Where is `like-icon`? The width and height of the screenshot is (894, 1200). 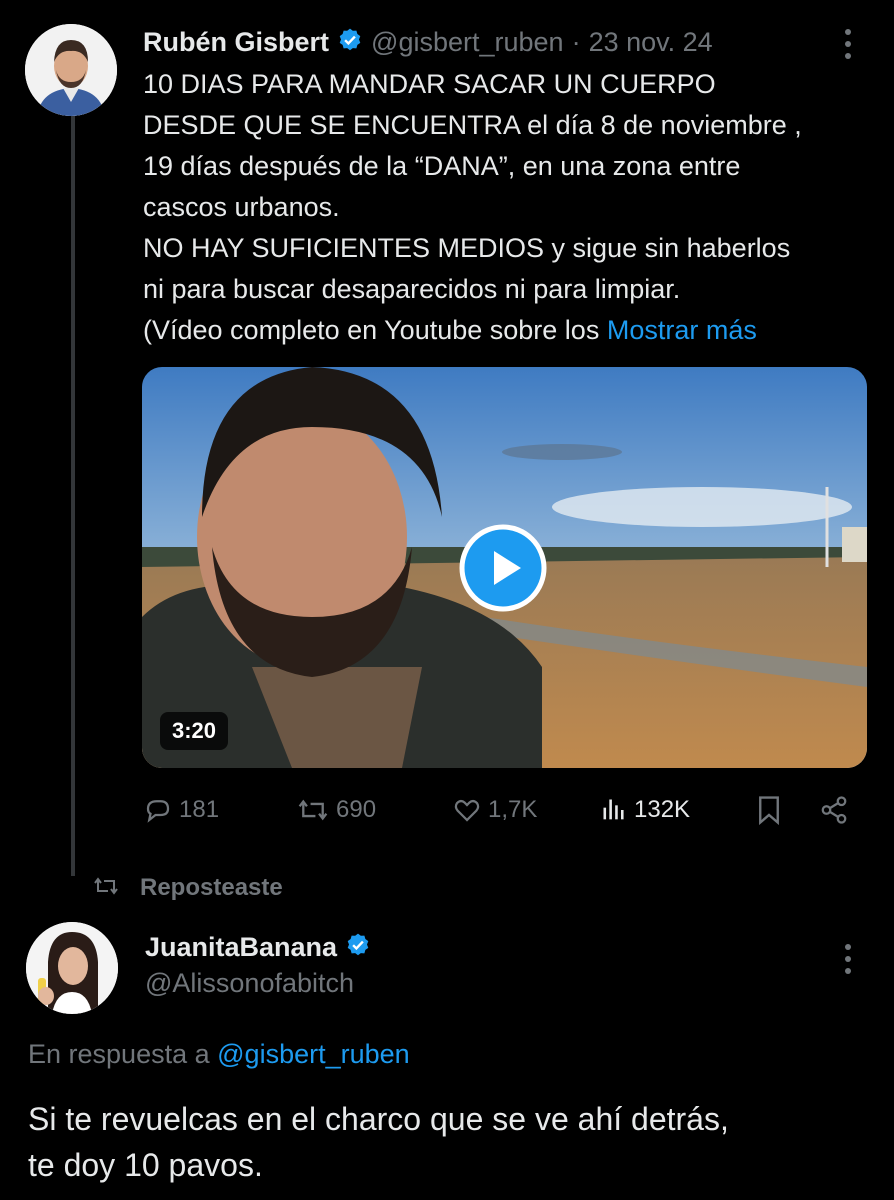
like-icon is located at coordinates (467, 810).